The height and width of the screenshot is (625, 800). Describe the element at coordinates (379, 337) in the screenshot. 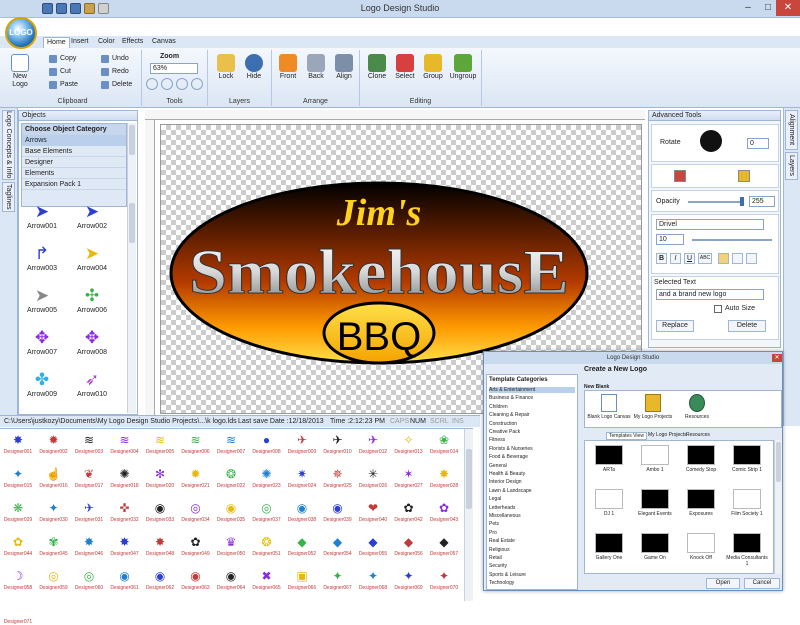

I see `logo-line3: BBQ` at that location.